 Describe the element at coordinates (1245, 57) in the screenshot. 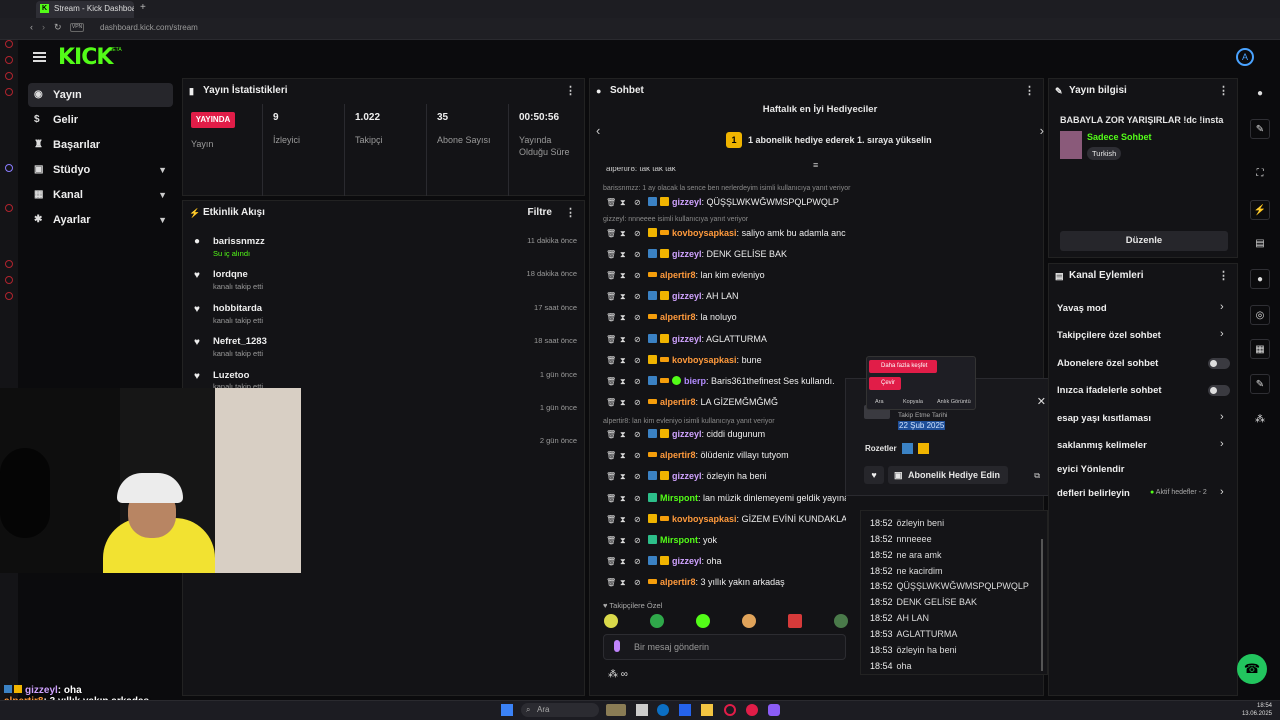

I see `profile-avatar: A` at that location.